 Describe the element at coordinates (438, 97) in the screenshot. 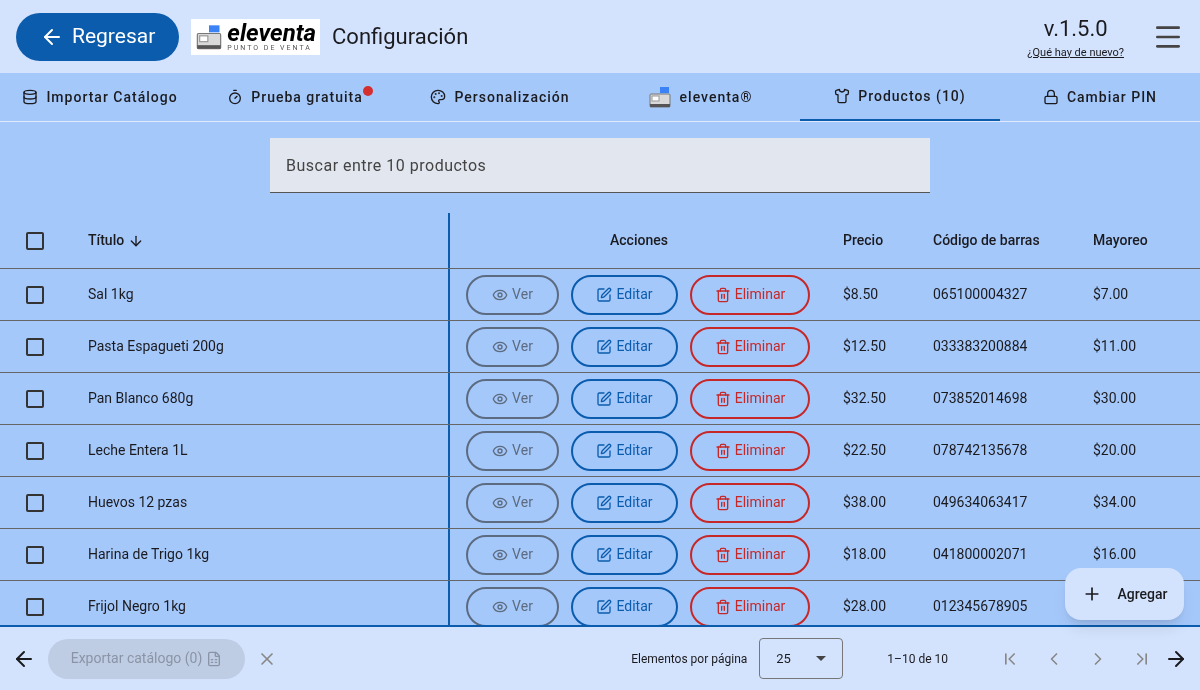

I see `palette-icon` at that location.